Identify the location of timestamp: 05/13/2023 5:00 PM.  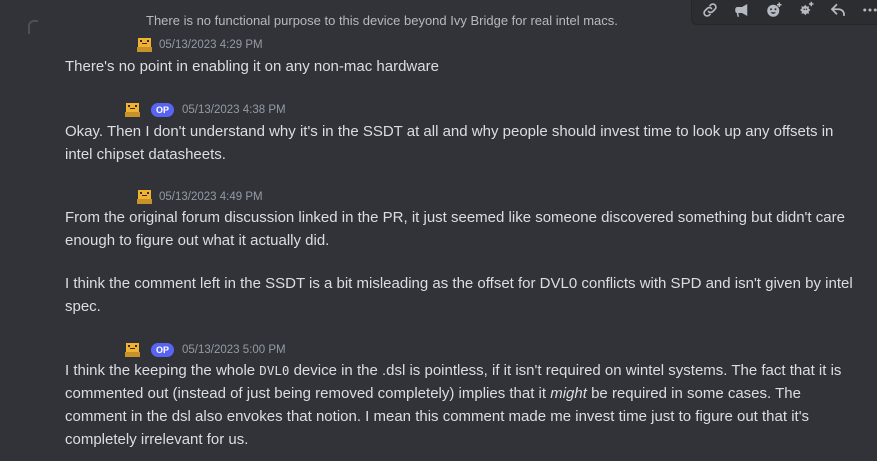
(234, 350).